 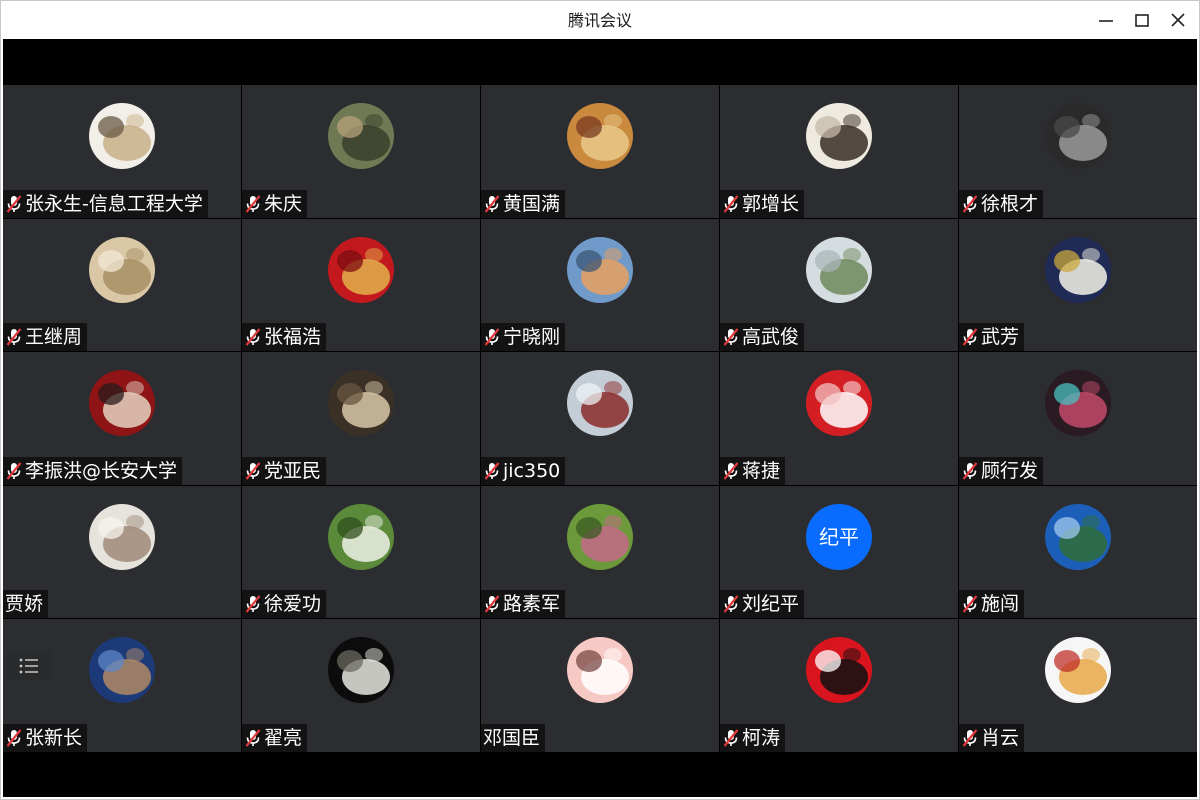 What do you see at coordinates (101, 470) in the screenshot?
I see `participant-name: 李振洪@长安大学` at bounding box center [101, 470].